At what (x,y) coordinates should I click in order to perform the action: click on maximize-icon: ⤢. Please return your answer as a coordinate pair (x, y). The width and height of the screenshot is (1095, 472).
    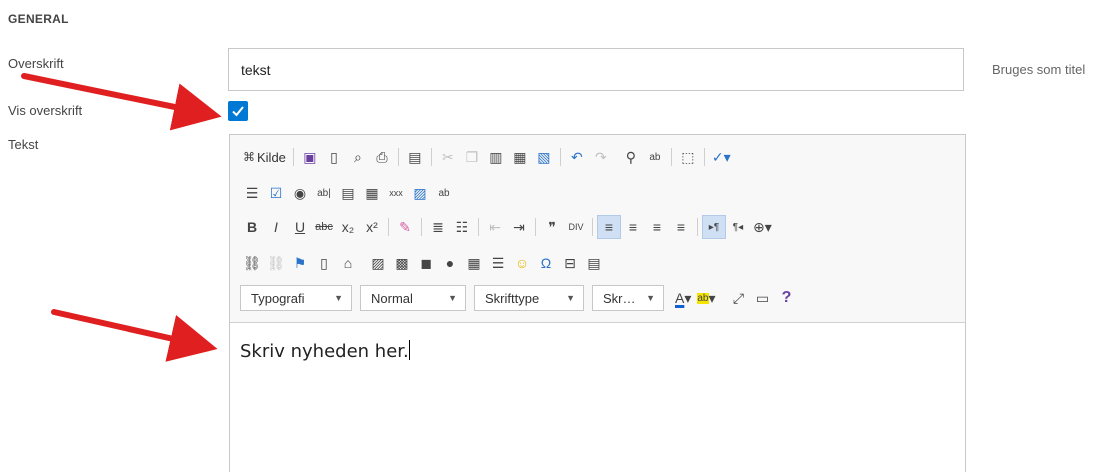
    Looking at the image, I should click on (739, 298).